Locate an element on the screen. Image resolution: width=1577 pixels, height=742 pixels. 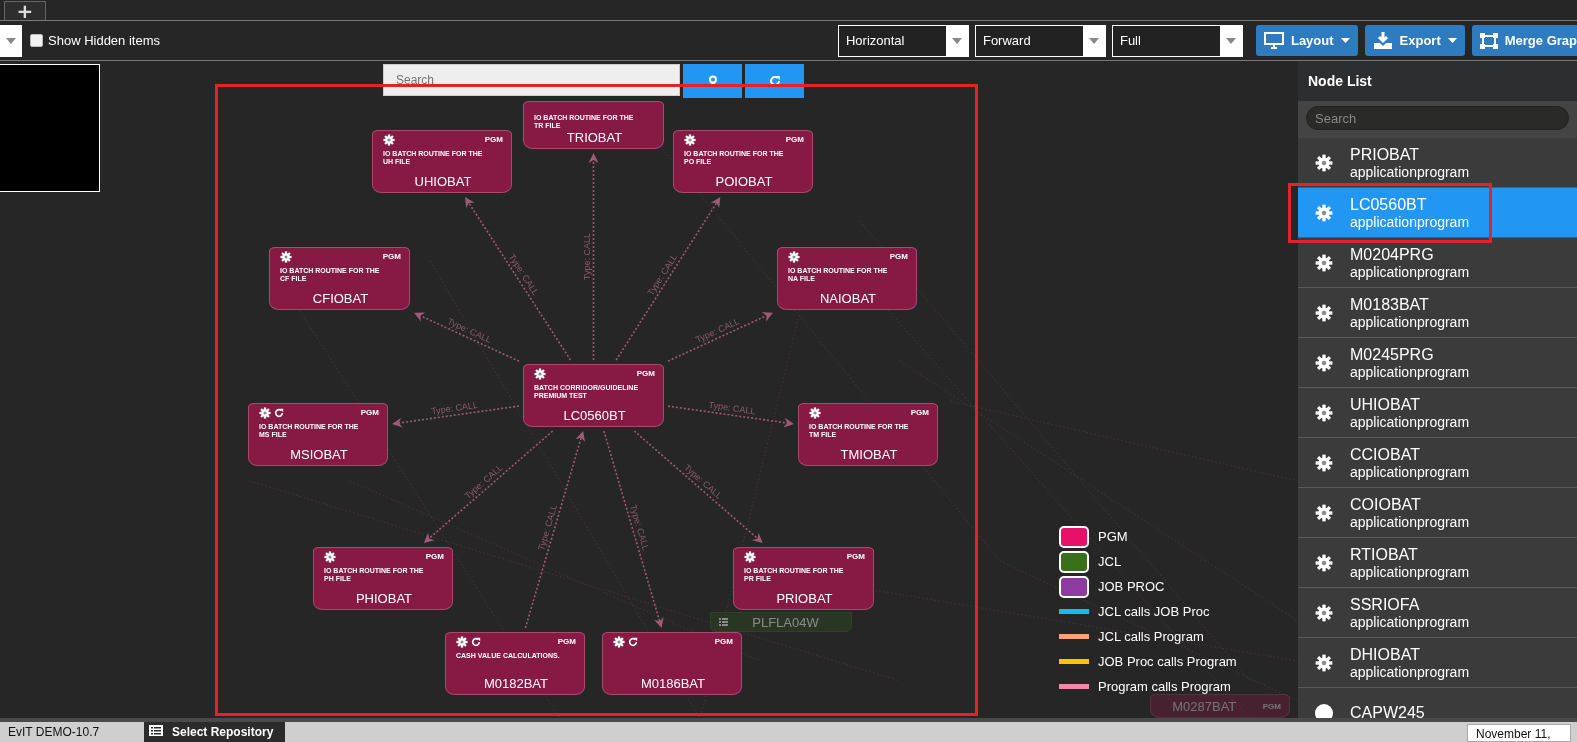
select-field: Horizontal is located at coordinates (903, 40).